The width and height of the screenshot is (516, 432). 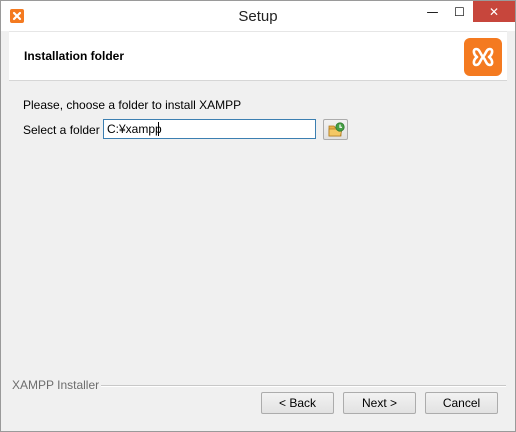 What do you see at coordinates (61, 130) in the screenshot?
I see `folder-label: Select a folder` at bounding box center [61, 130].